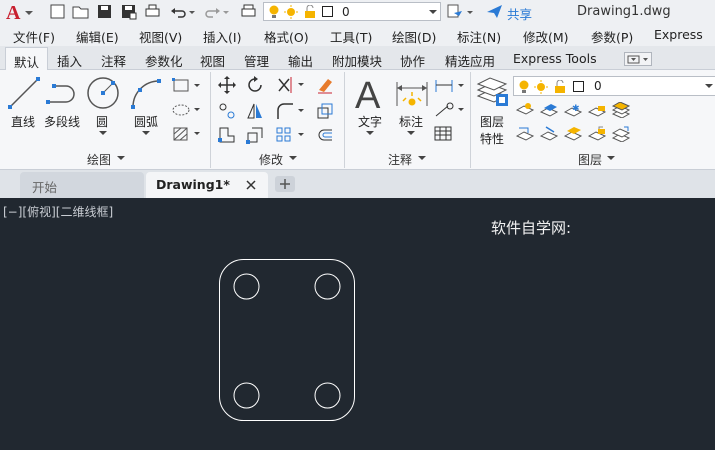 Image resolution: width=715 pixels, height=450 pixels. I want to click on tab-featured-apps: 精选应用, so click(470, 60).